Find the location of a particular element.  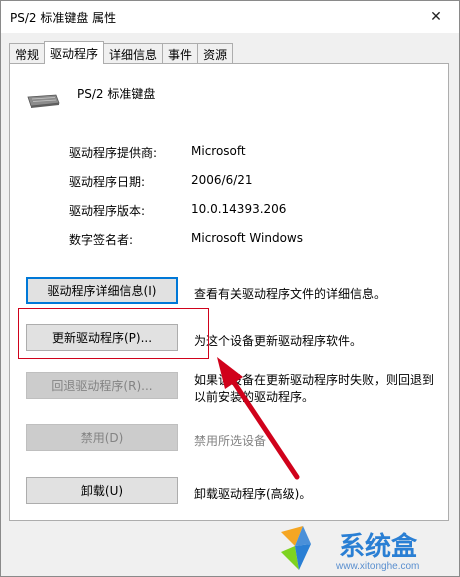

uninstall-button: 卸载(U) is located at coordinates (102, 490).